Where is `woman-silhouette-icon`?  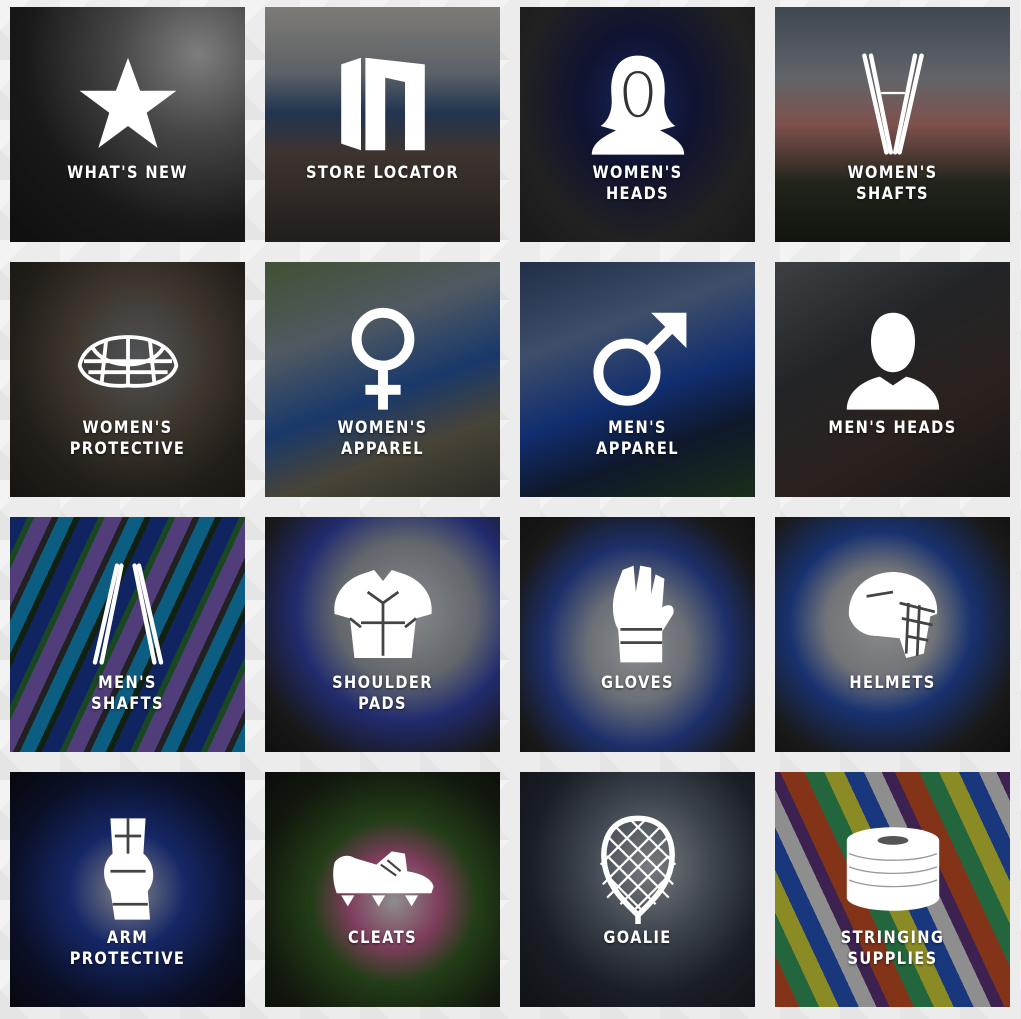
woman-silhouette-icon is located at coordinates (638, 104).